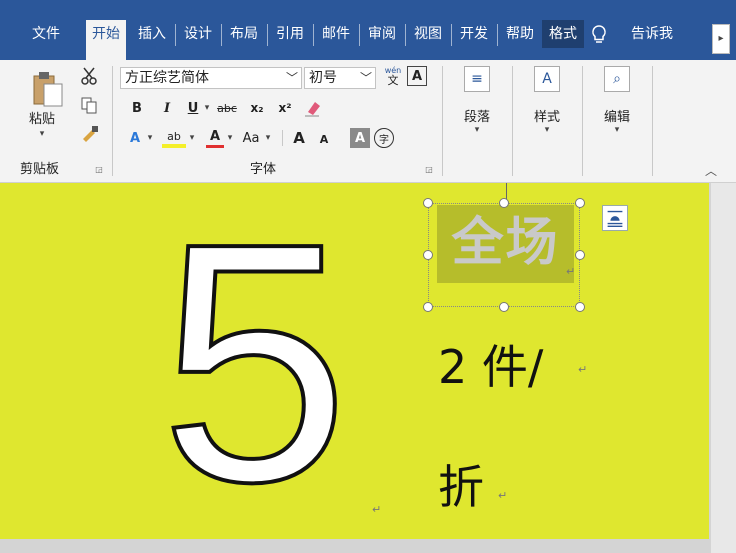 The height and width of the screenshot is (553, 736). What do you see at coordinates (42, 117) in the screenshot?
I see `paste-button-label: 粘贴` at bounding box center [42, 117].